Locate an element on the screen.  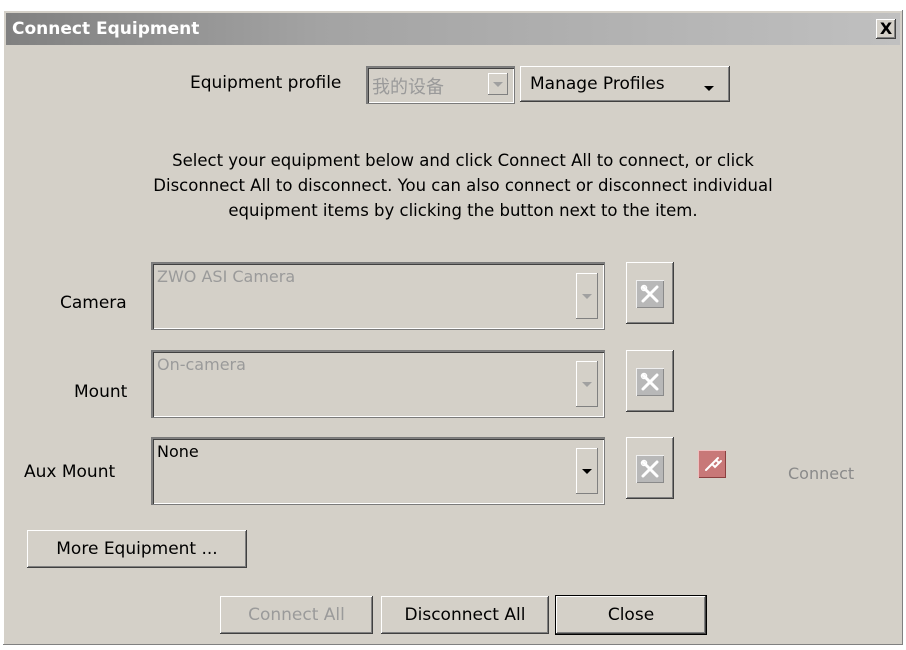
disconnect-all-button: Disconnect All is located at coordinates (465, 615).